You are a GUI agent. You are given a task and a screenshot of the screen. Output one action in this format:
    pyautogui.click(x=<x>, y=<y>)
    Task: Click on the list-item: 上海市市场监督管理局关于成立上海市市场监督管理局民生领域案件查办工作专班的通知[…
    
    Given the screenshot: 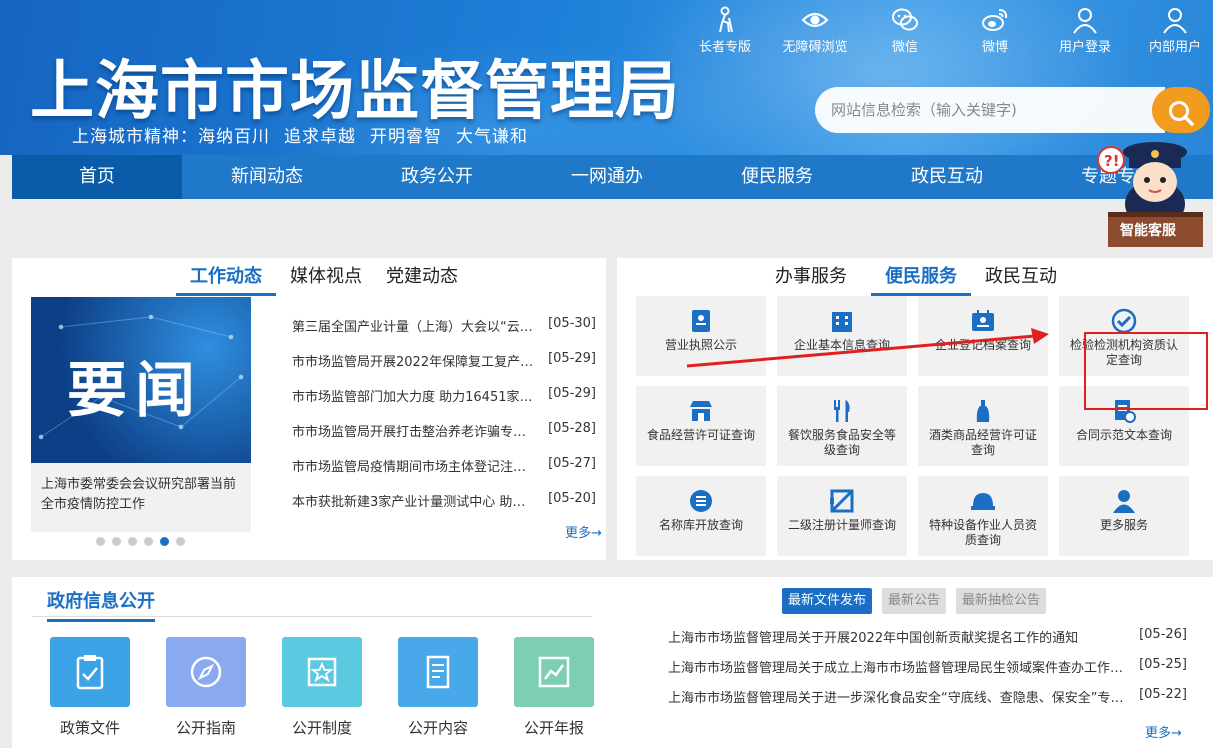 What is the action you would take?
    pyautogui.click(x=919, y=672)
    